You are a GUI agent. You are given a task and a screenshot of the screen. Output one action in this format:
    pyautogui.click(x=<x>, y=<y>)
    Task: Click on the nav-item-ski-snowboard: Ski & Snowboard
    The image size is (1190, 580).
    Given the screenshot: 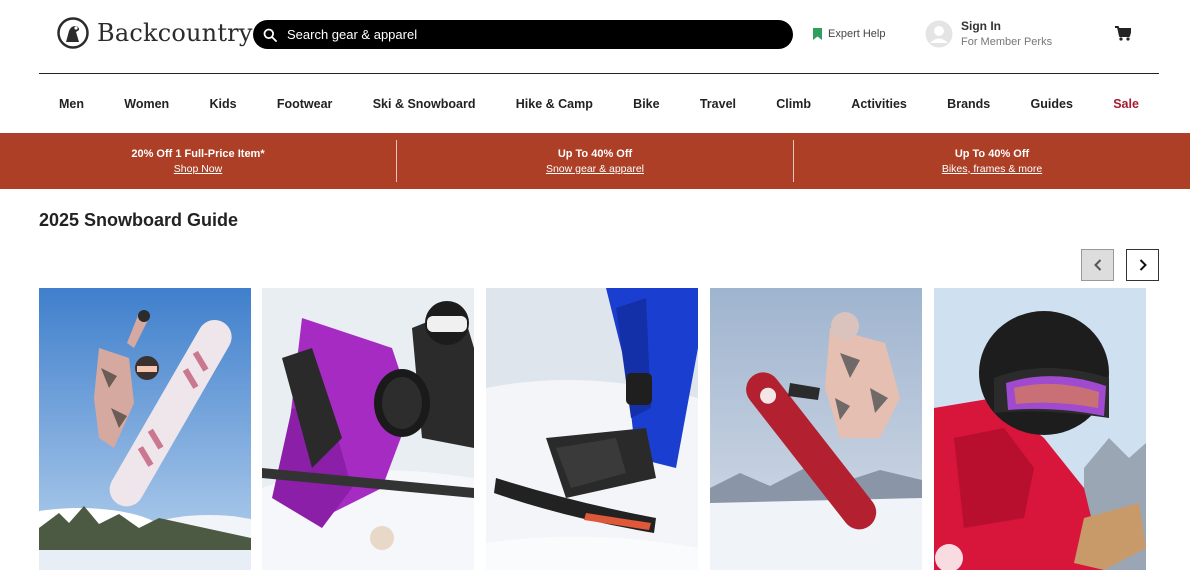 What is the action you would take?
    pyautogui.click(x=424, y=104)
    